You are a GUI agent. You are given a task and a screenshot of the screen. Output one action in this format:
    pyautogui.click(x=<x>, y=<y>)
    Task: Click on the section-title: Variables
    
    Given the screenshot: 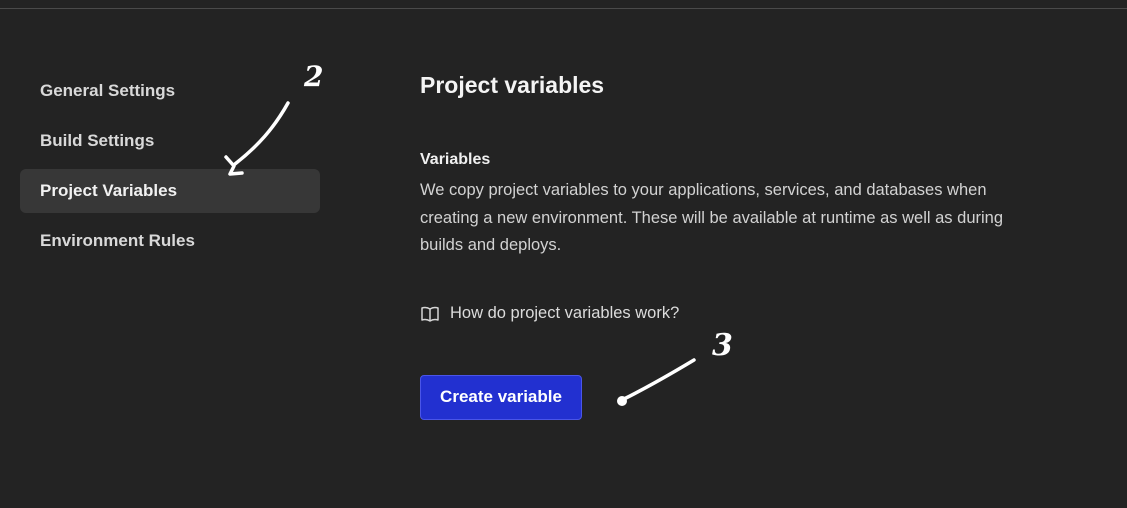 What is the action you would take?
    pyautogui.click(x=455, y=159)
    